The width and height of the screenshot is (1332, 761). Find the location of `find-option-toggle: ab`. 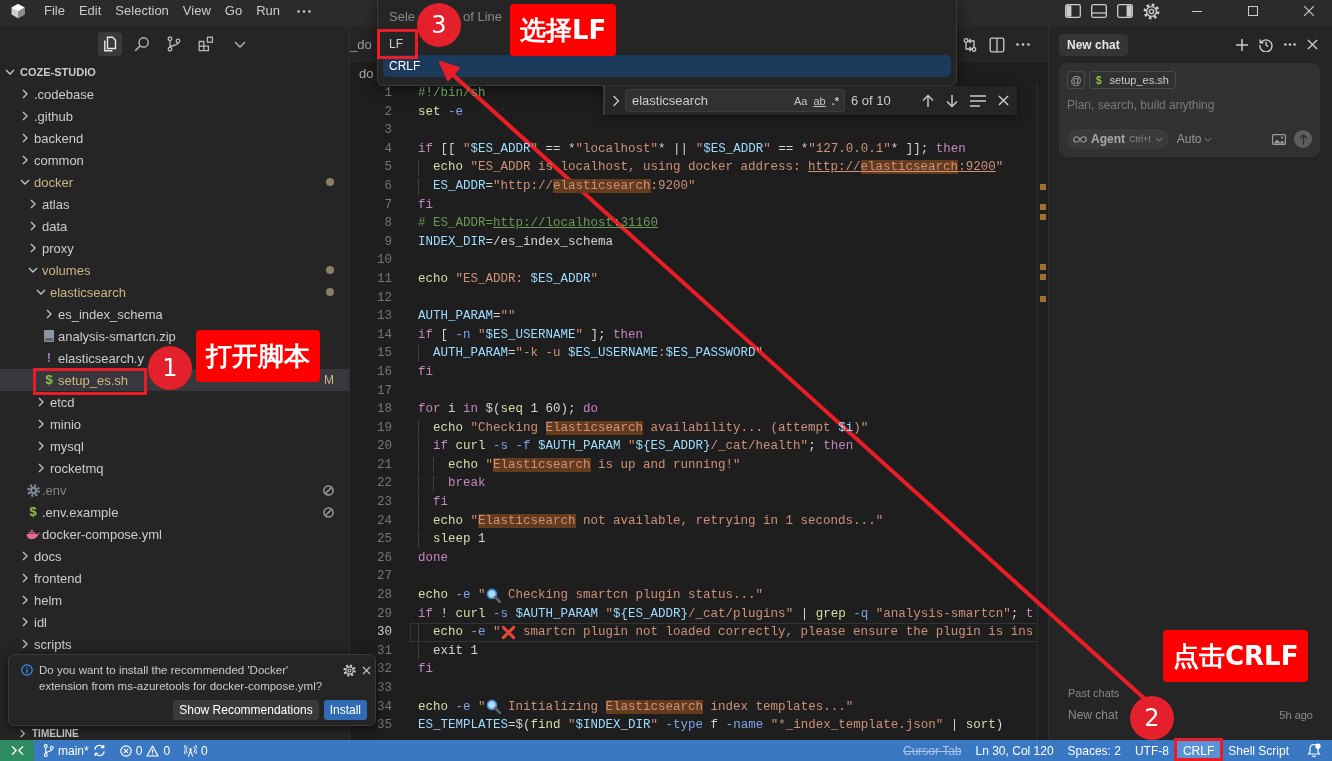

find-option-toggle: ab is located at coordinates (819, 100).